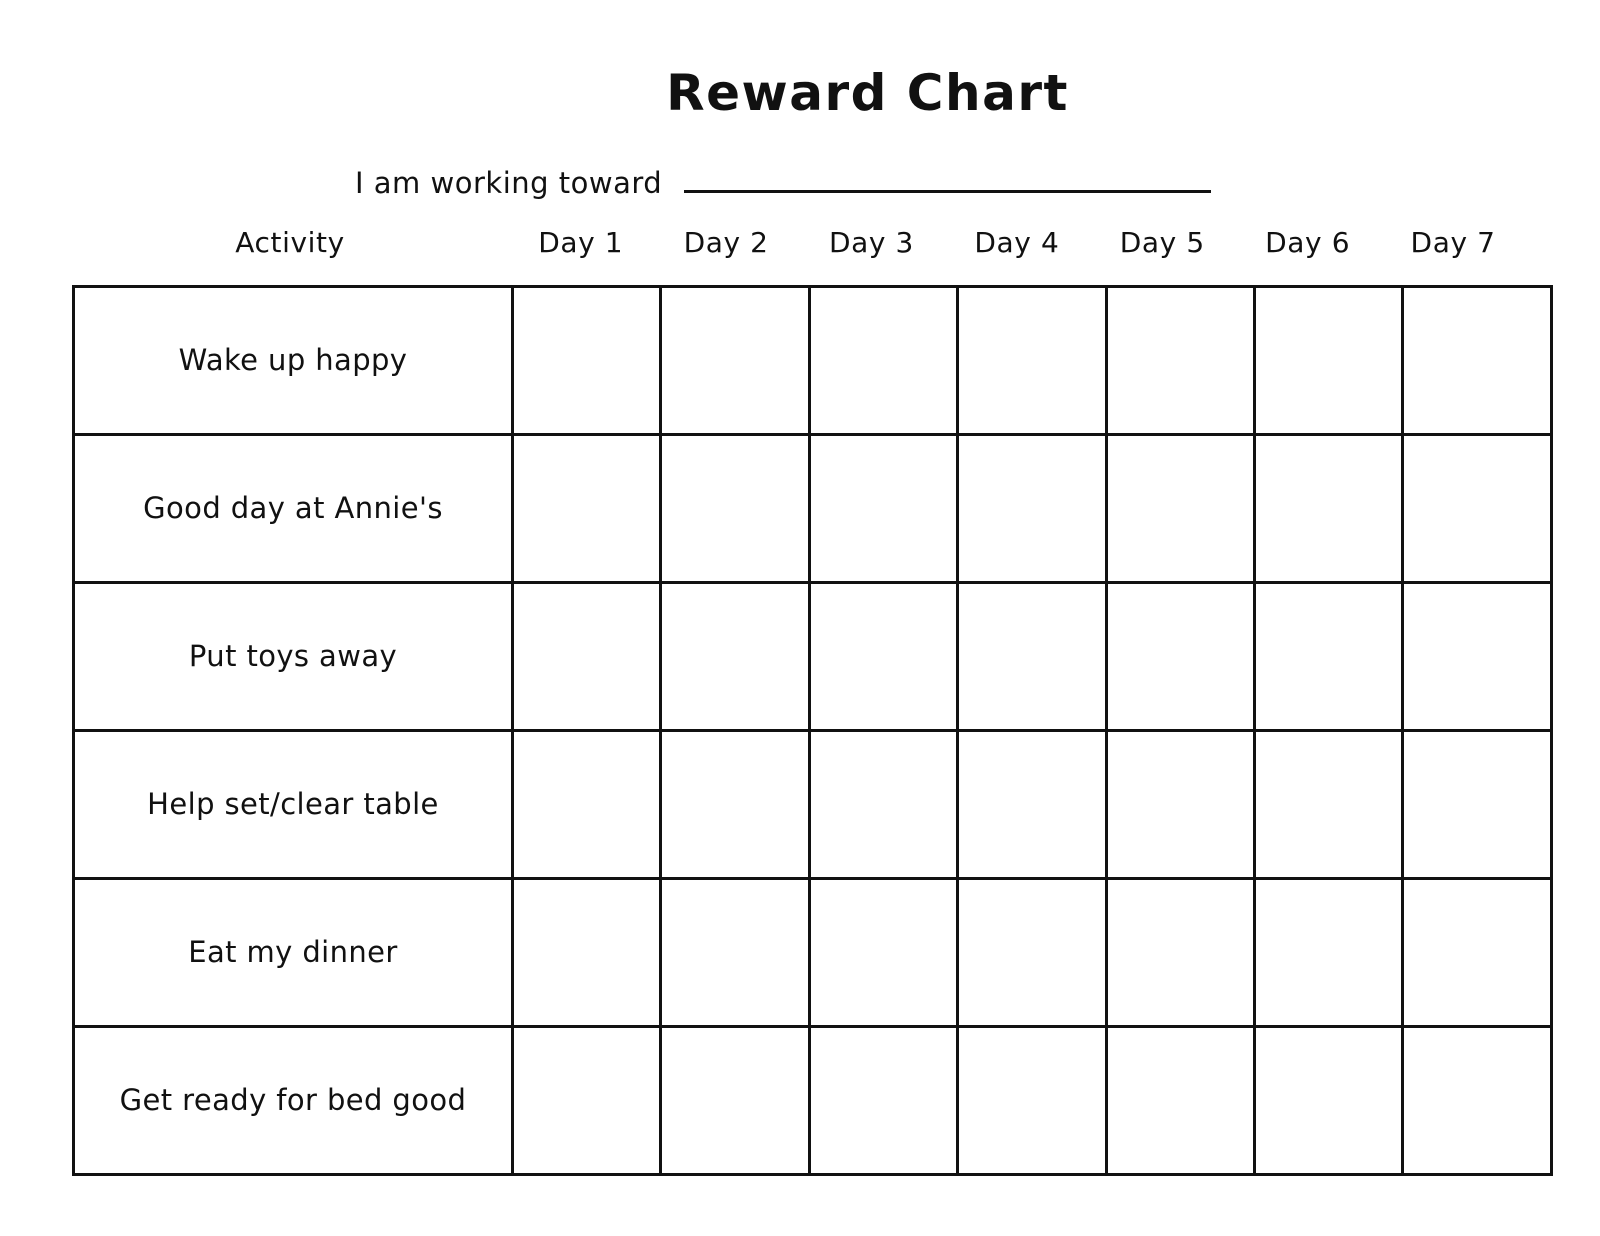 The width and height of the screenshot is (1600, 1236). I want to click on activity-label: Wake up happy, so click(293, 359).